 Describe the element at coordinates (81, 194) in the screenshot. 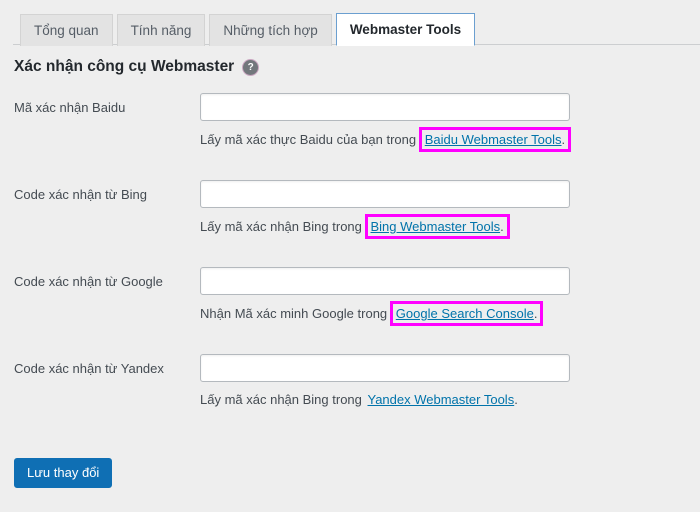

I see `field-label-bing: Code xác nhận từ Bing` at that location.